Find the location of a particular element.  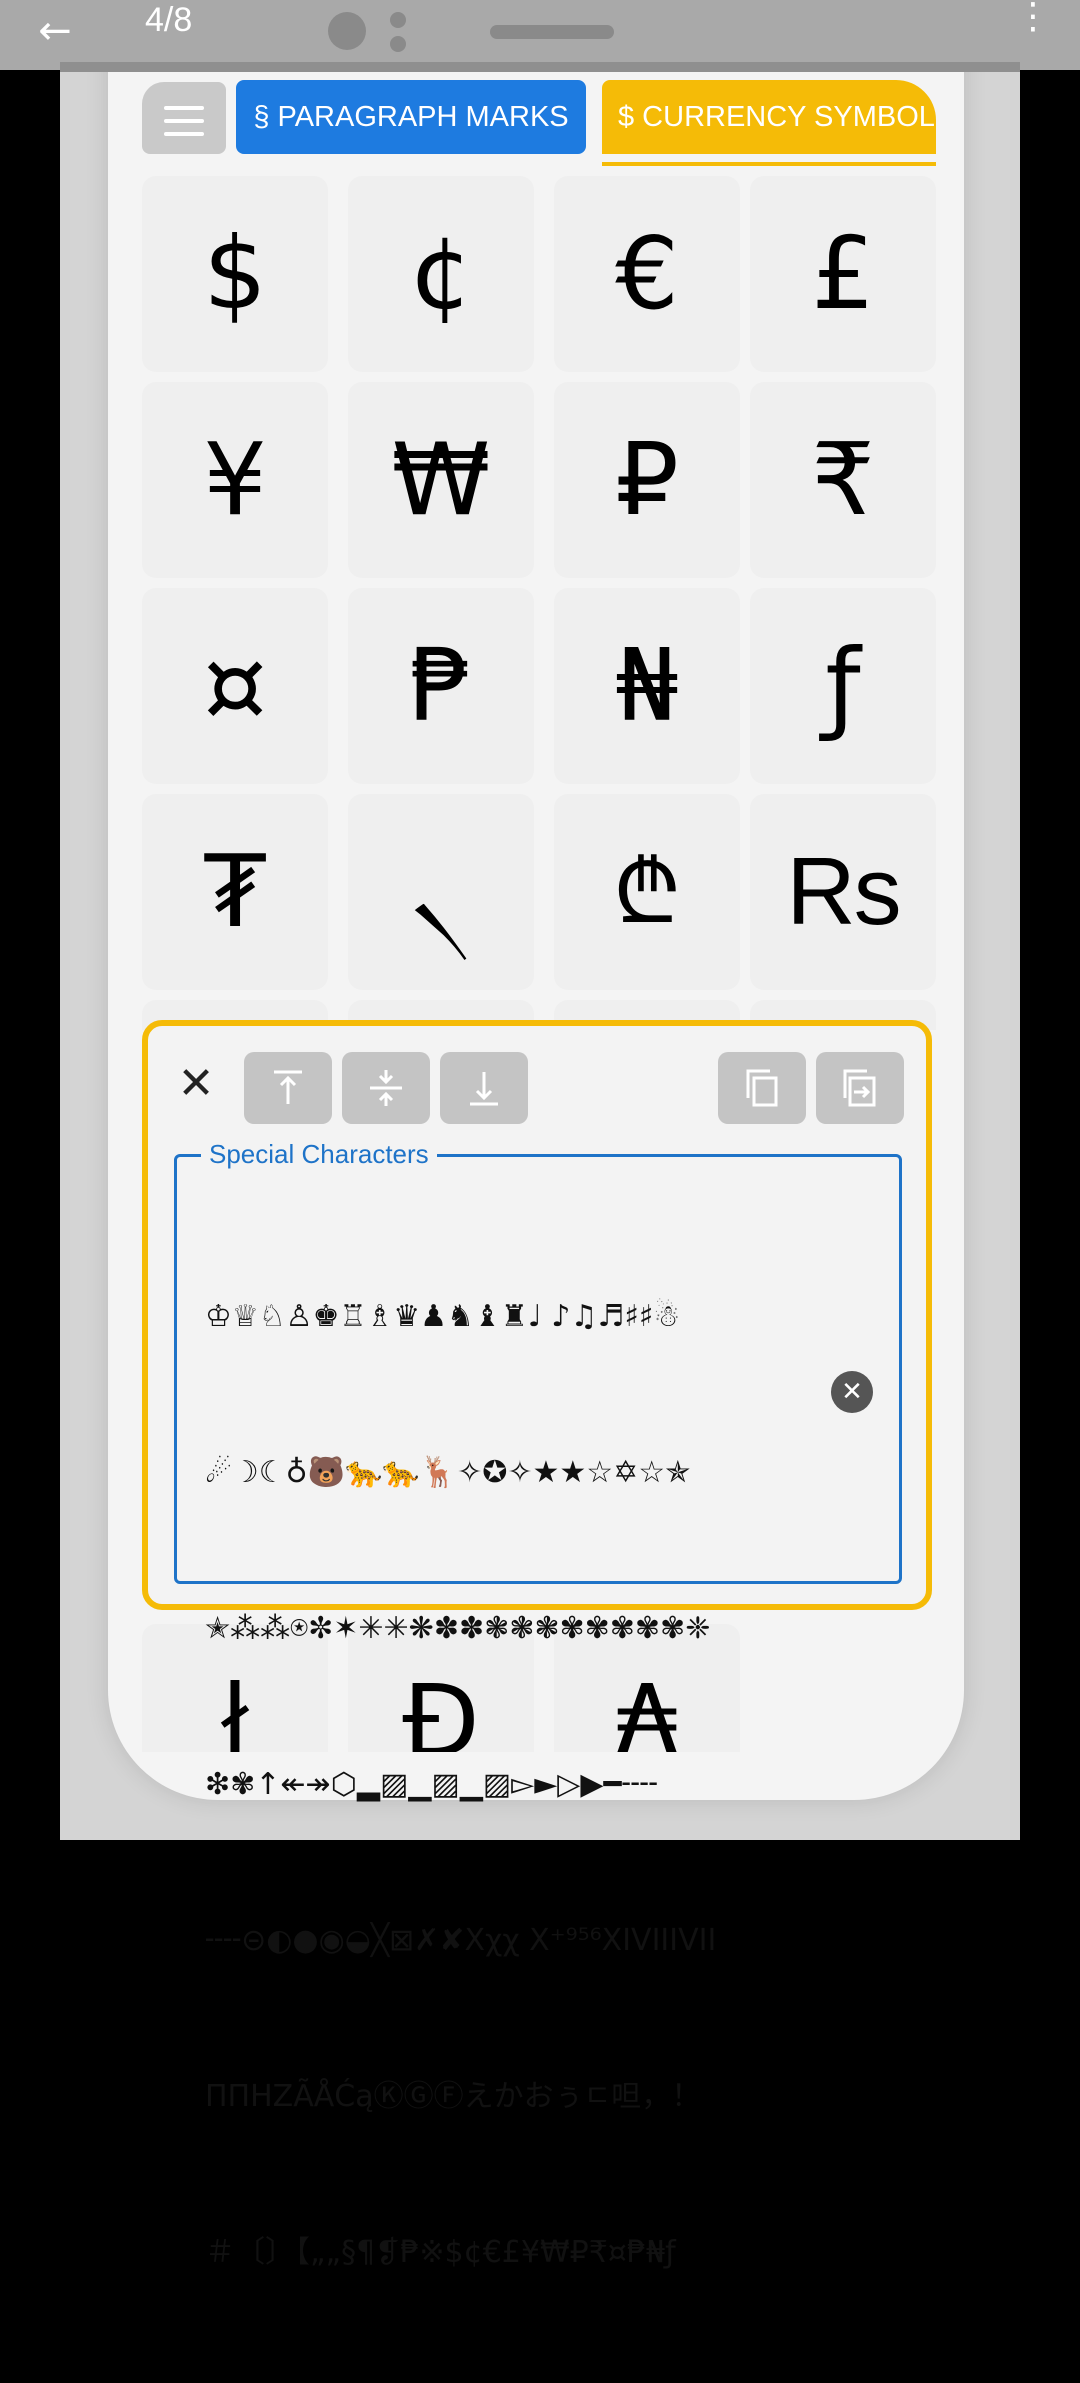

move-to-bottom-button is located at coordinates (484, 1088).